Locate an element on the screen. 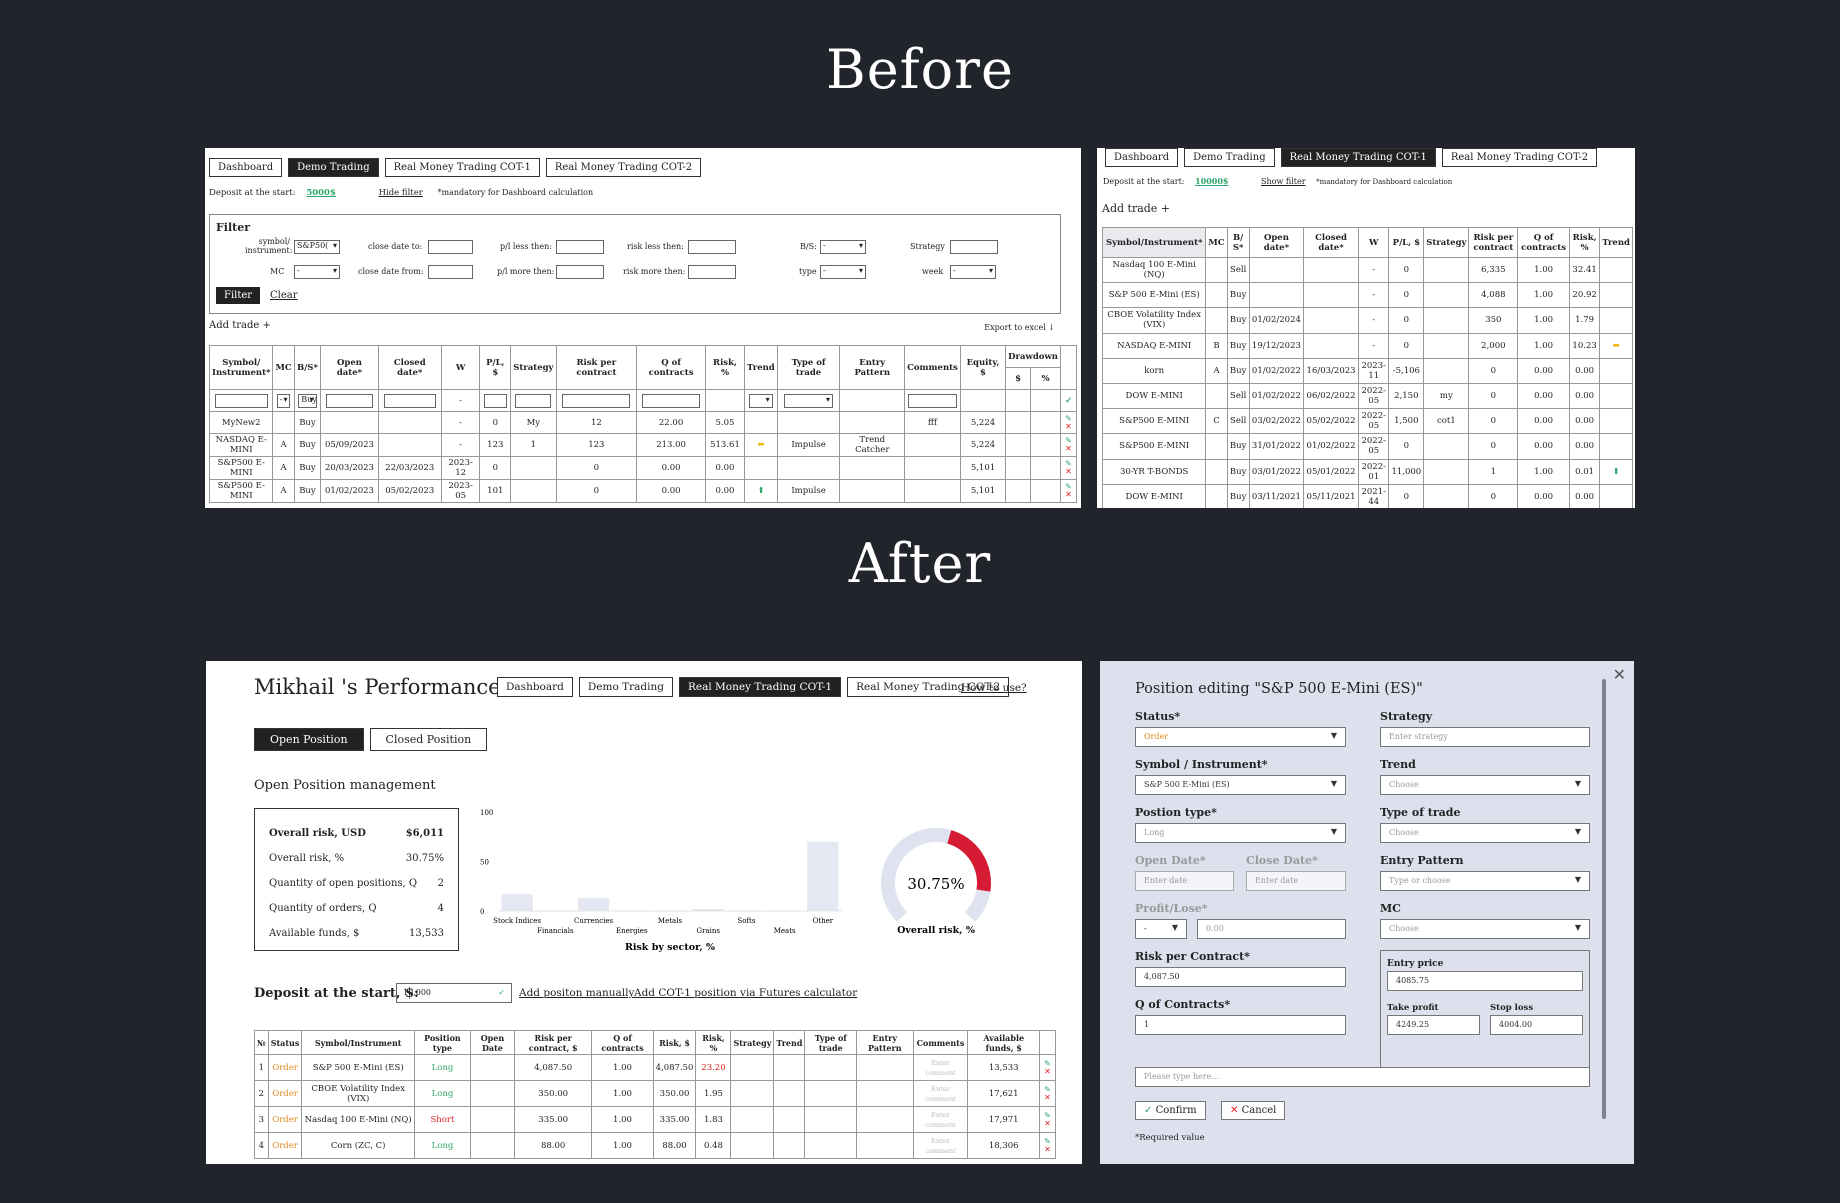  q-contracts-input: 1 is located at coordinates (1240, 1025).